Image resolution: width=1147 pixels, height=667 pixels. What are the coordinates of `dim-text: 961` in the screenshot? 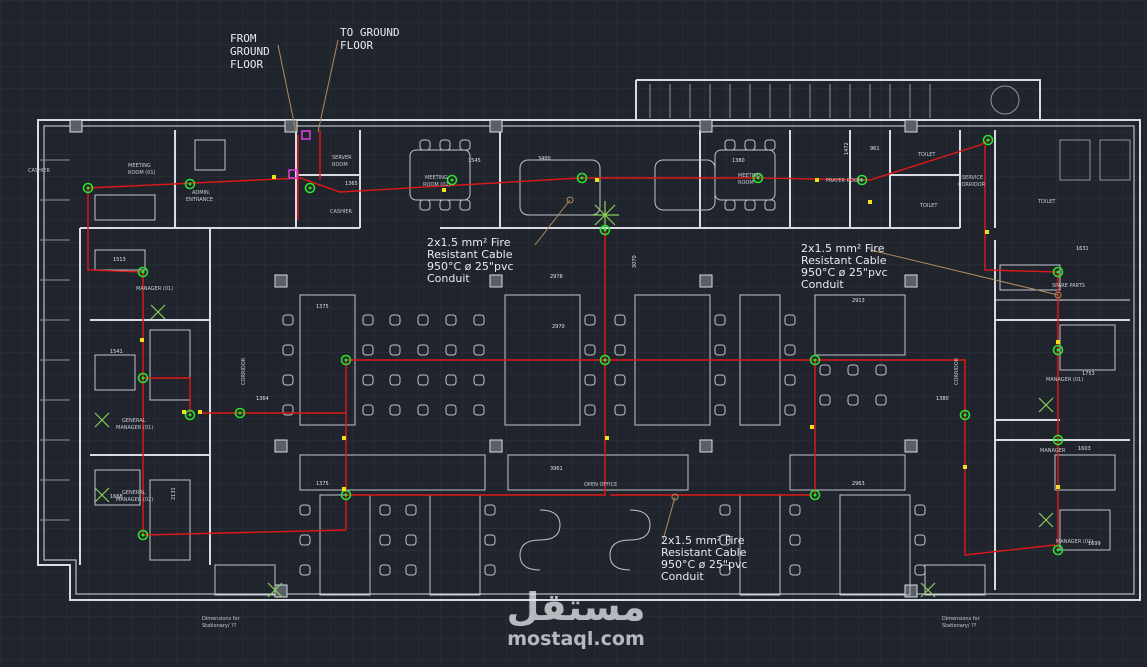 It's located at (875, 149).